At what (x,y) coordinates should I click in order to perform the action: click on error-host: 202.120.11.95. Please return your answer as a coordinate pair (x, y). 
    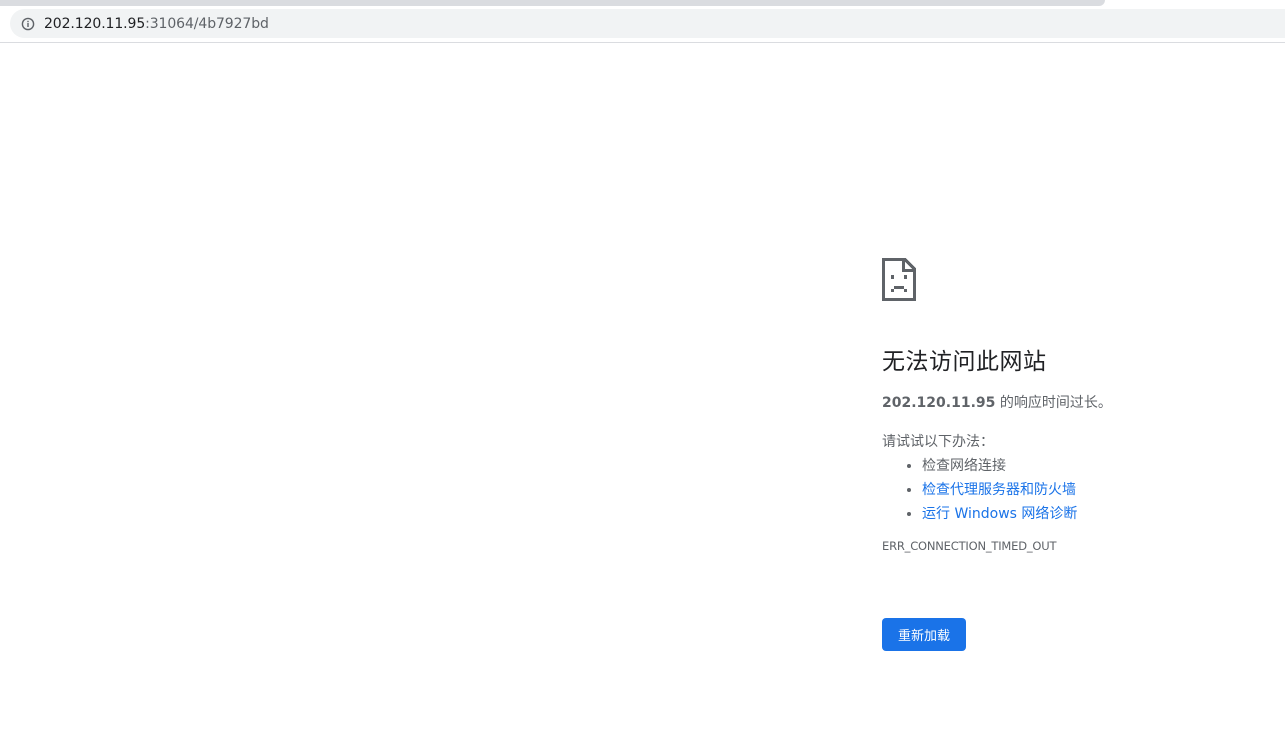
    Looking at the image, I should click on (939, 403).